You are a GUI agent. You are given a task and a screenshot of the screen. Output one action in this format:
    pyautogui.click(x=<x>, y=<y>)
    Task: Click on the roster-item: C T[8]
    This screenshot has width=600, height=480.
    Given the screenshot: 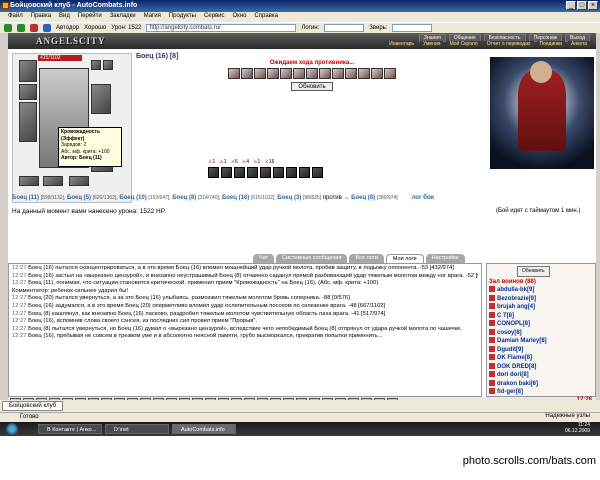 What is the action you would take?
    pyautogui.click(x=541, y=316)
    